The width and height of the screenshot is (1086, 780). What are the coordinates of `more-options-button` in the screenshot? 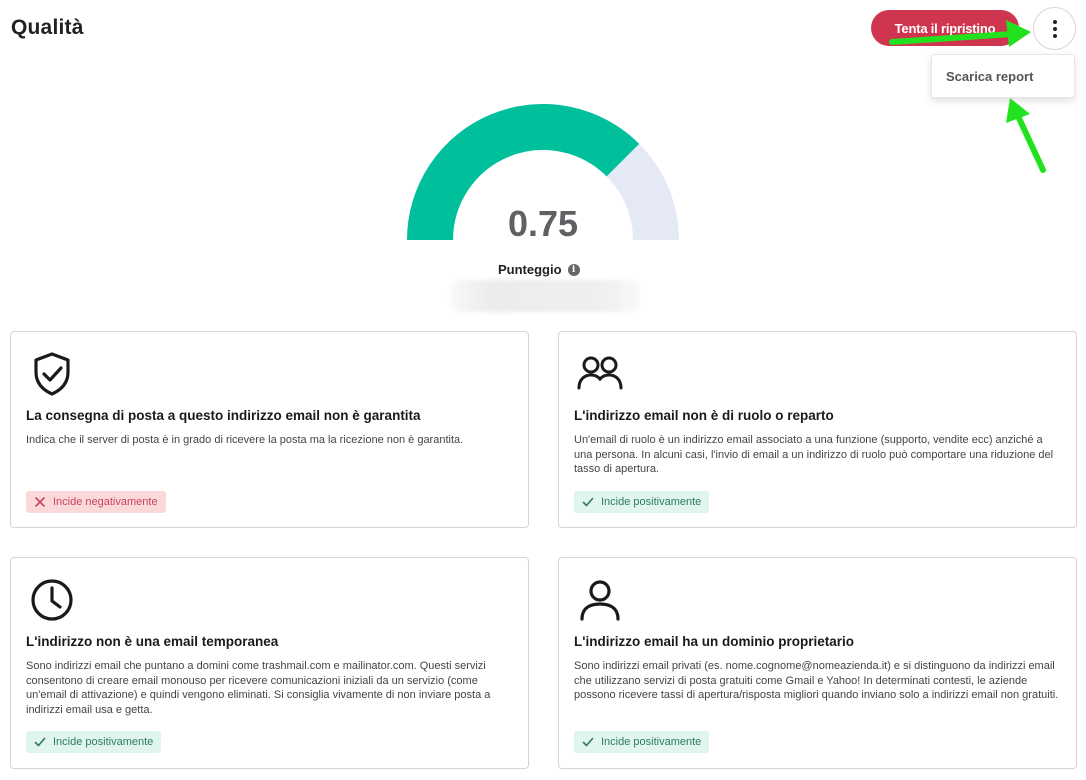 It's located at (1054, 28).